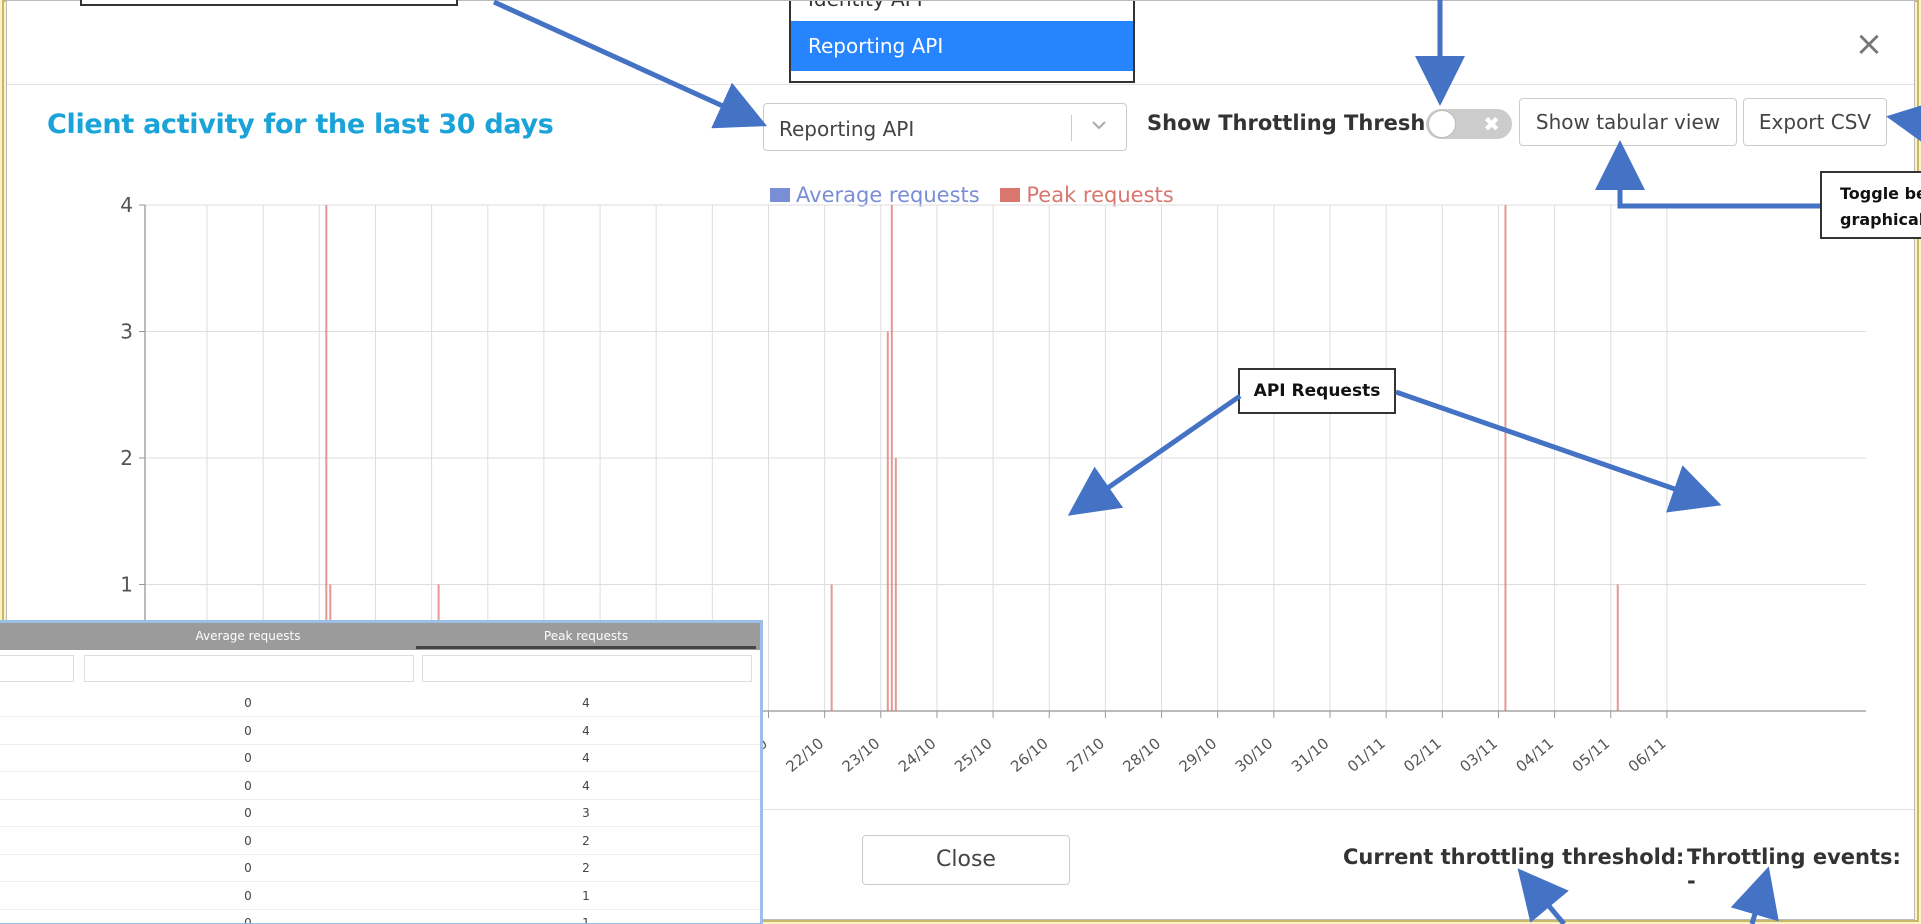  Describe the element at coordinates (126, 332) in the screenshot. I see `y-tick-label: 3` at that location.